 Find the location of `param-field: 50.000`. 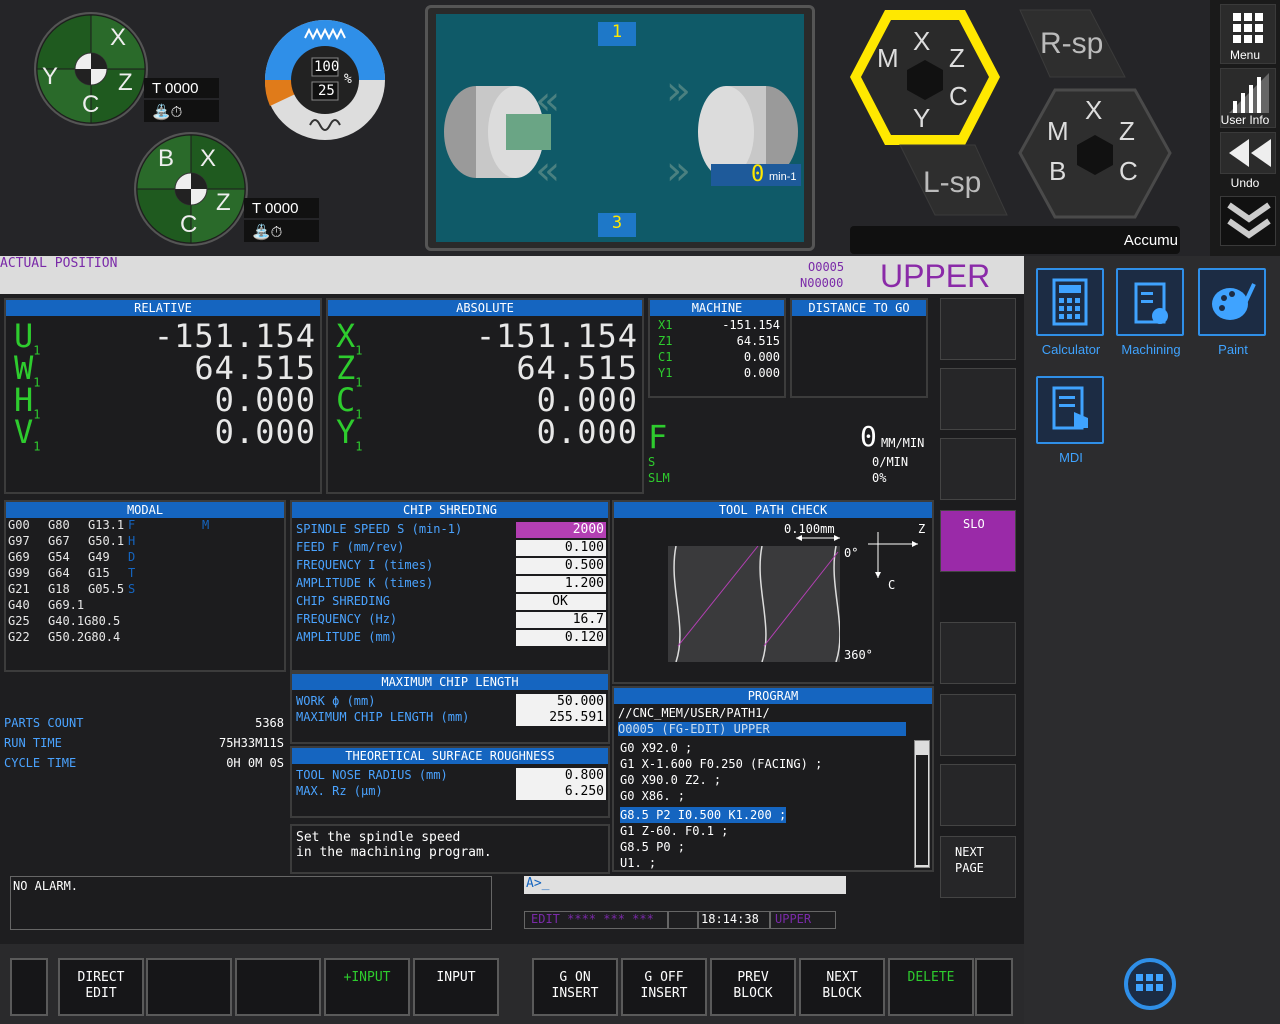

param-field: 50.000 is located at coordinates (561, 702).